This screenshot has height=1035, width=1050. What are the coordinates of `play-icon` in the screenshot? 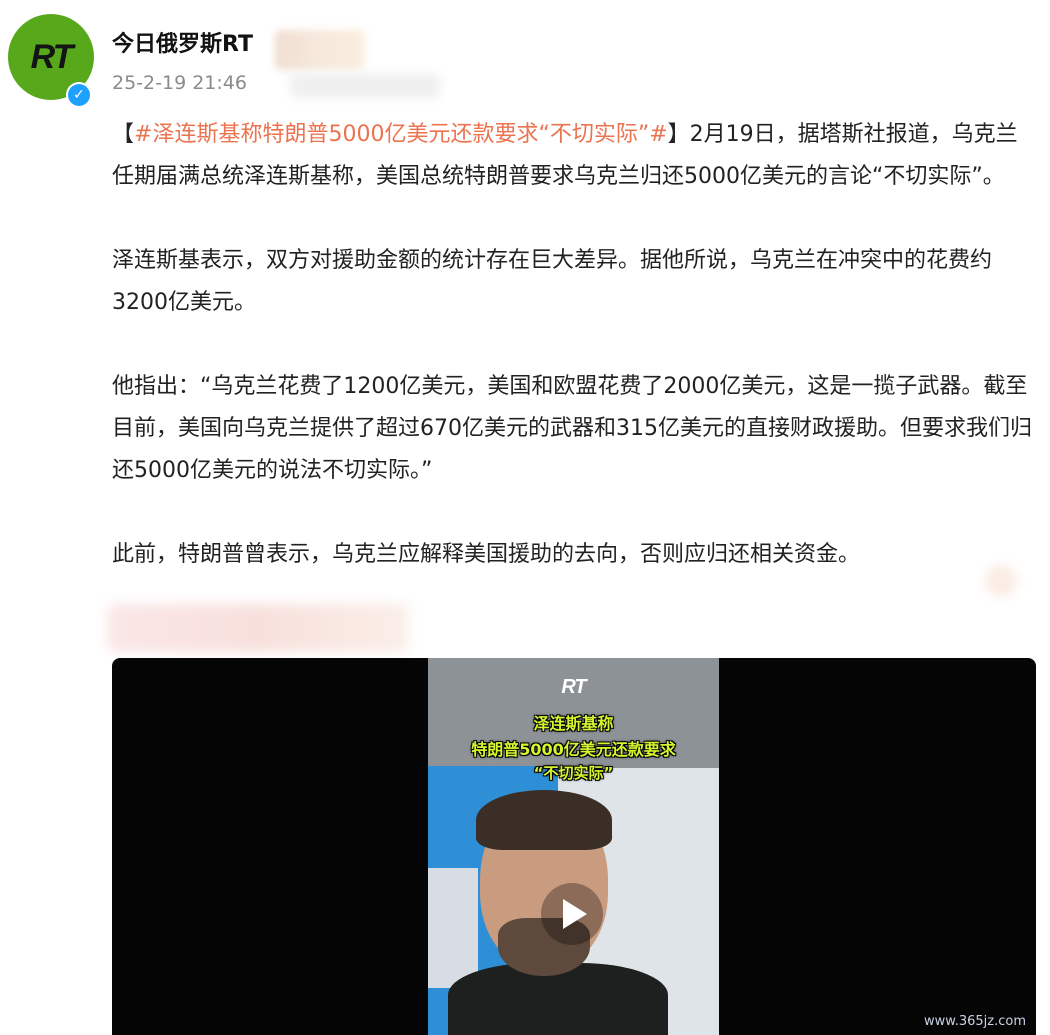 It's located at (575, 914).